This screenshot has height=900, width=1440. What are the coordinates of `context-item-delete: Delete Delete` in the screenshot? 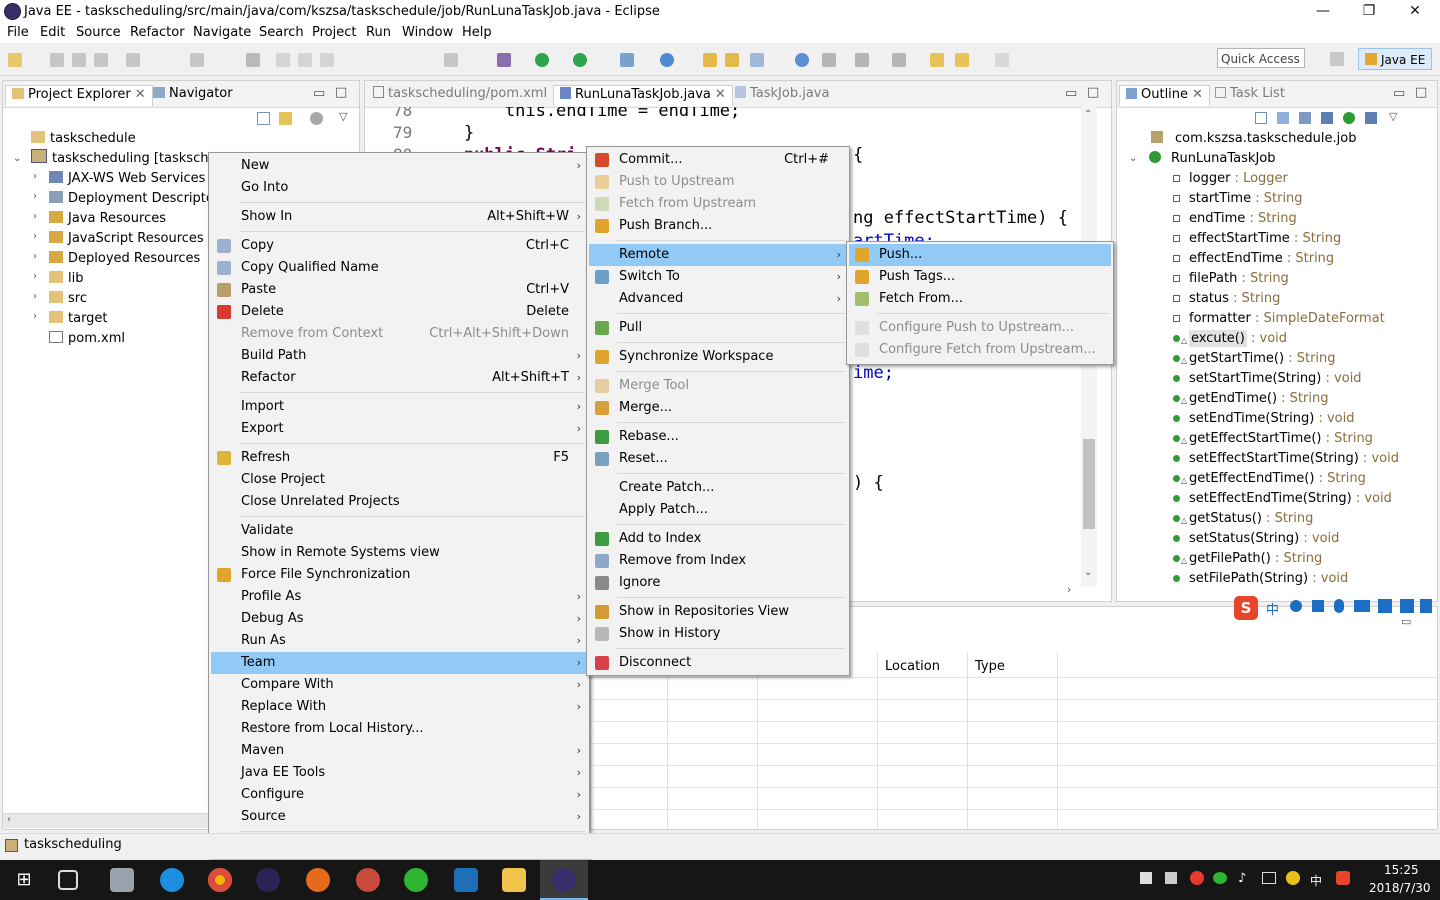 It's located at (399, 312).